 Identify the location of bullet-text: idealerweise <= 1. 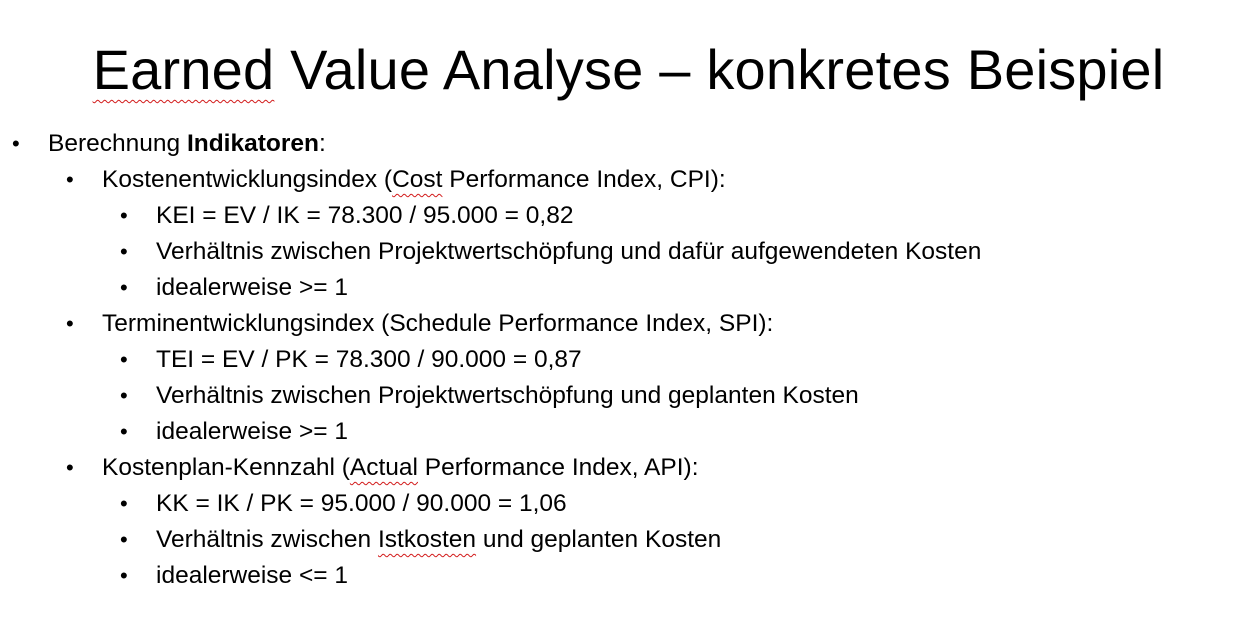
(252, 575).